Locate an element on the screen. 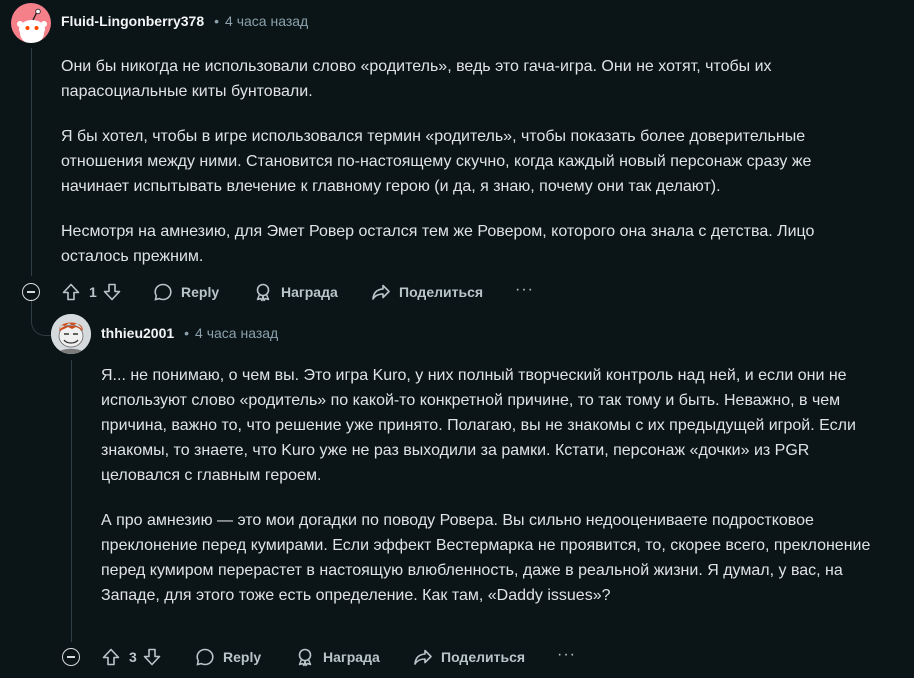 The image size is (914, 678). thread-branch is located at coordinates (41, 317).